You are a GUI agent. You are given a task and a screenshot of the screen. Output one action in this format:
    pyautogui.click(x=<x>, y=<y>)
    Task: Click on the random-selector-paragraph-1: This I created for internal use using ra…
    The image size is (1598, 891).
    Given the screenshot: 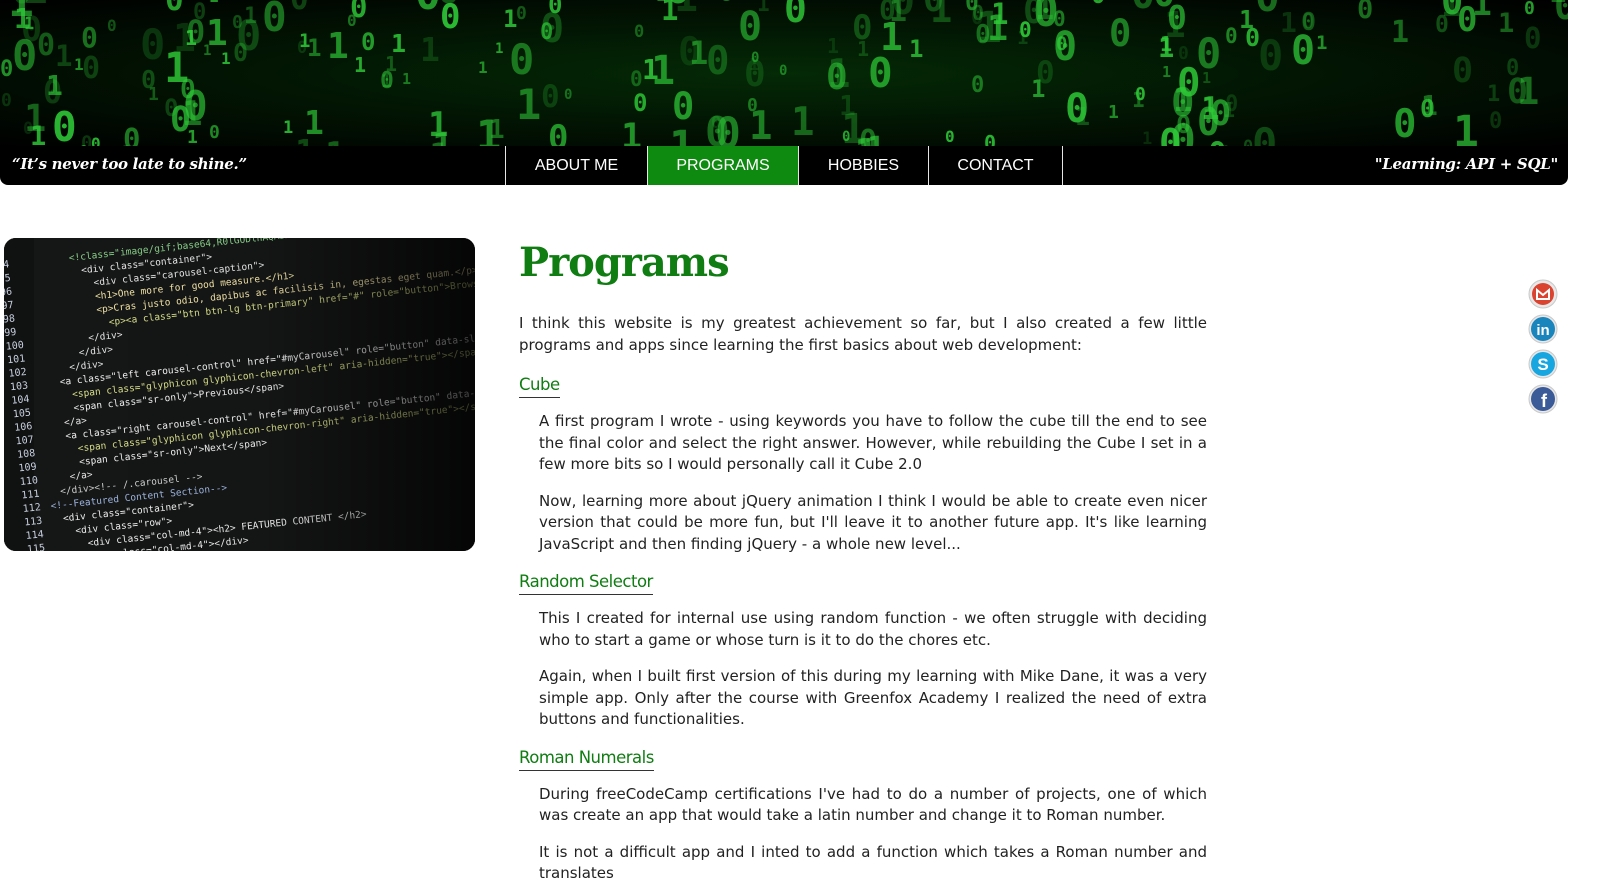 What is the action you would take?
    pyautogui.click(x=873, y=629)
    